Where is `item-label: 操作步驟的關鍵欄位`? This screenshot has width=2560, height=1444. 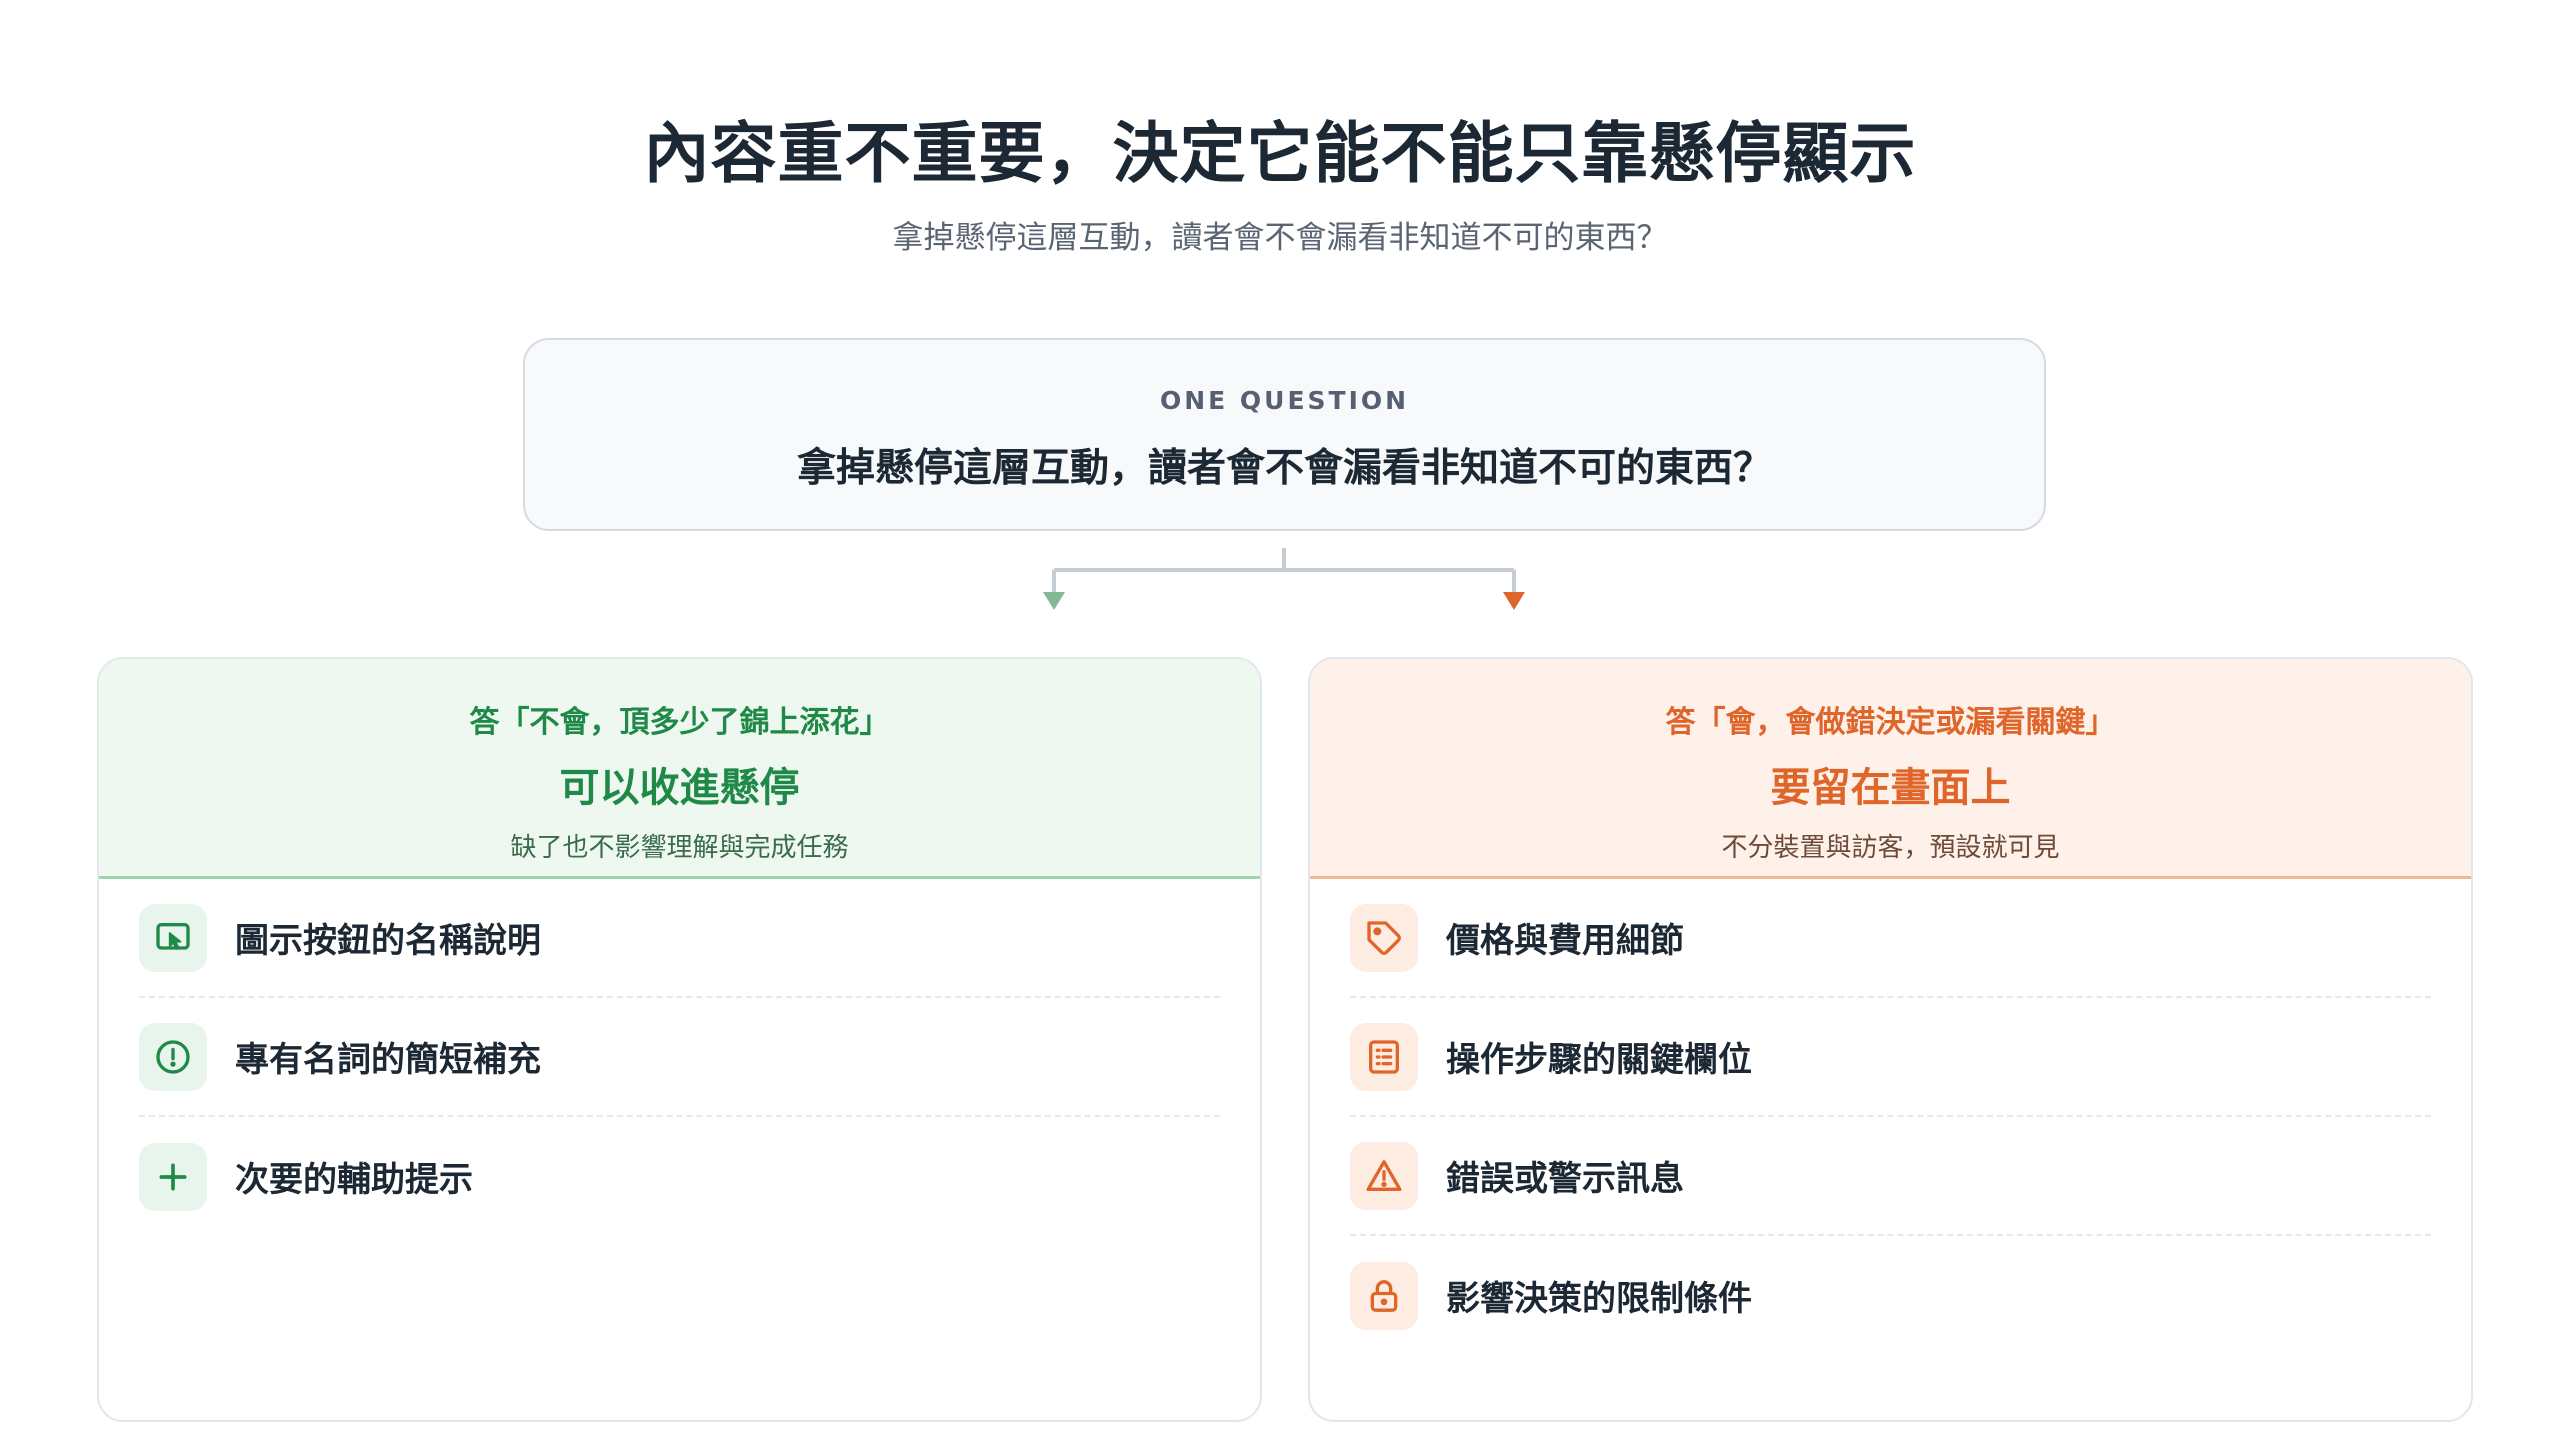
item-label: 操作步驟的關鍵欄位 is located at coordinates (1599, 1060).